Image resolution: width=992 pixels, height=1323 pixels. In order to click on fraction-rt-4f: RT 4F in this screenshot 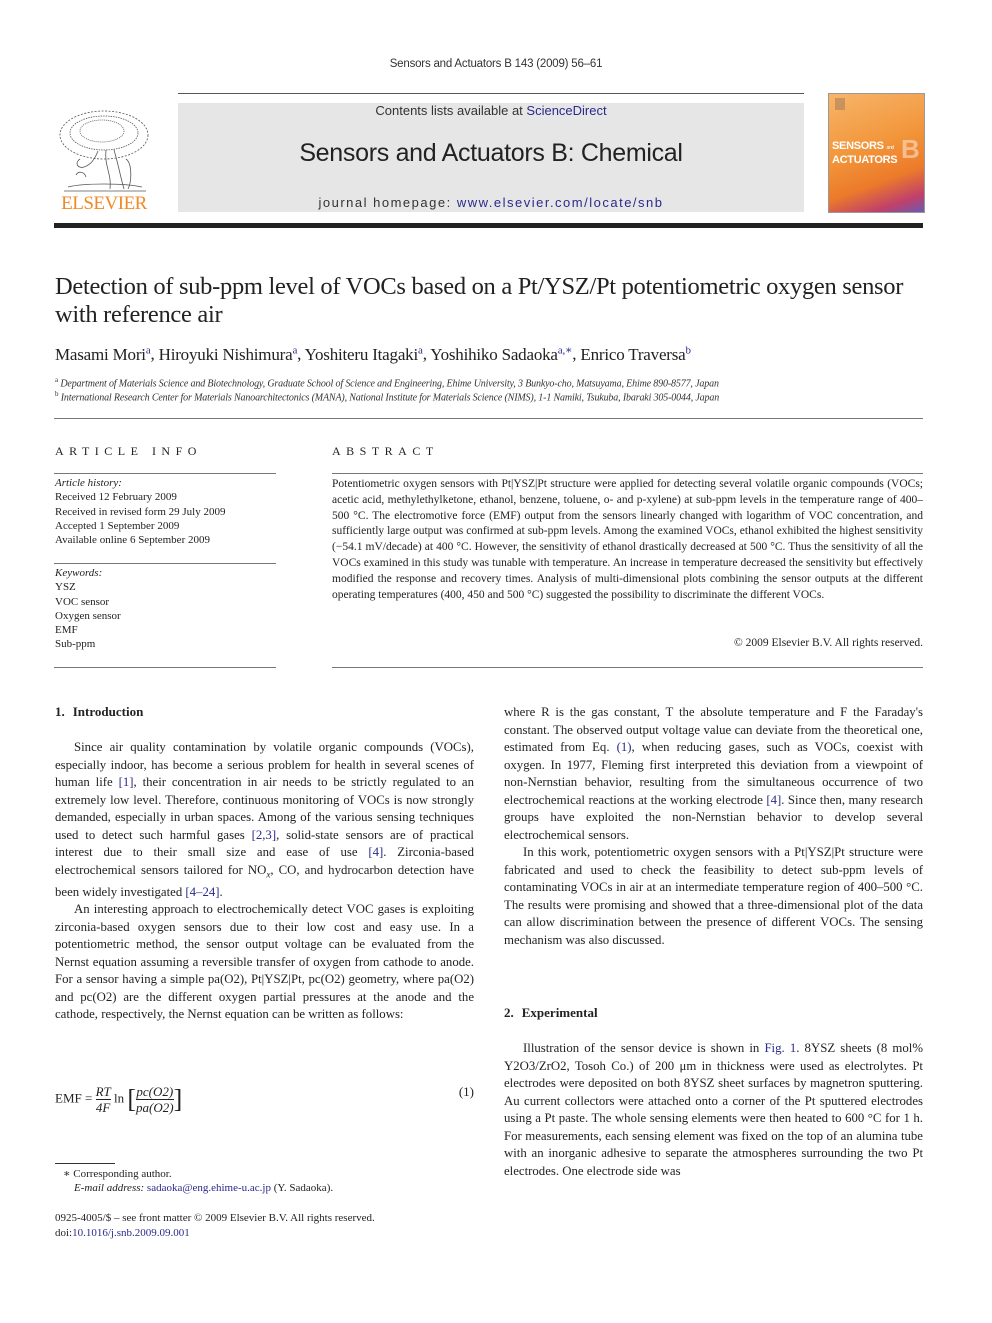, I will do `click(103, 1099)`.